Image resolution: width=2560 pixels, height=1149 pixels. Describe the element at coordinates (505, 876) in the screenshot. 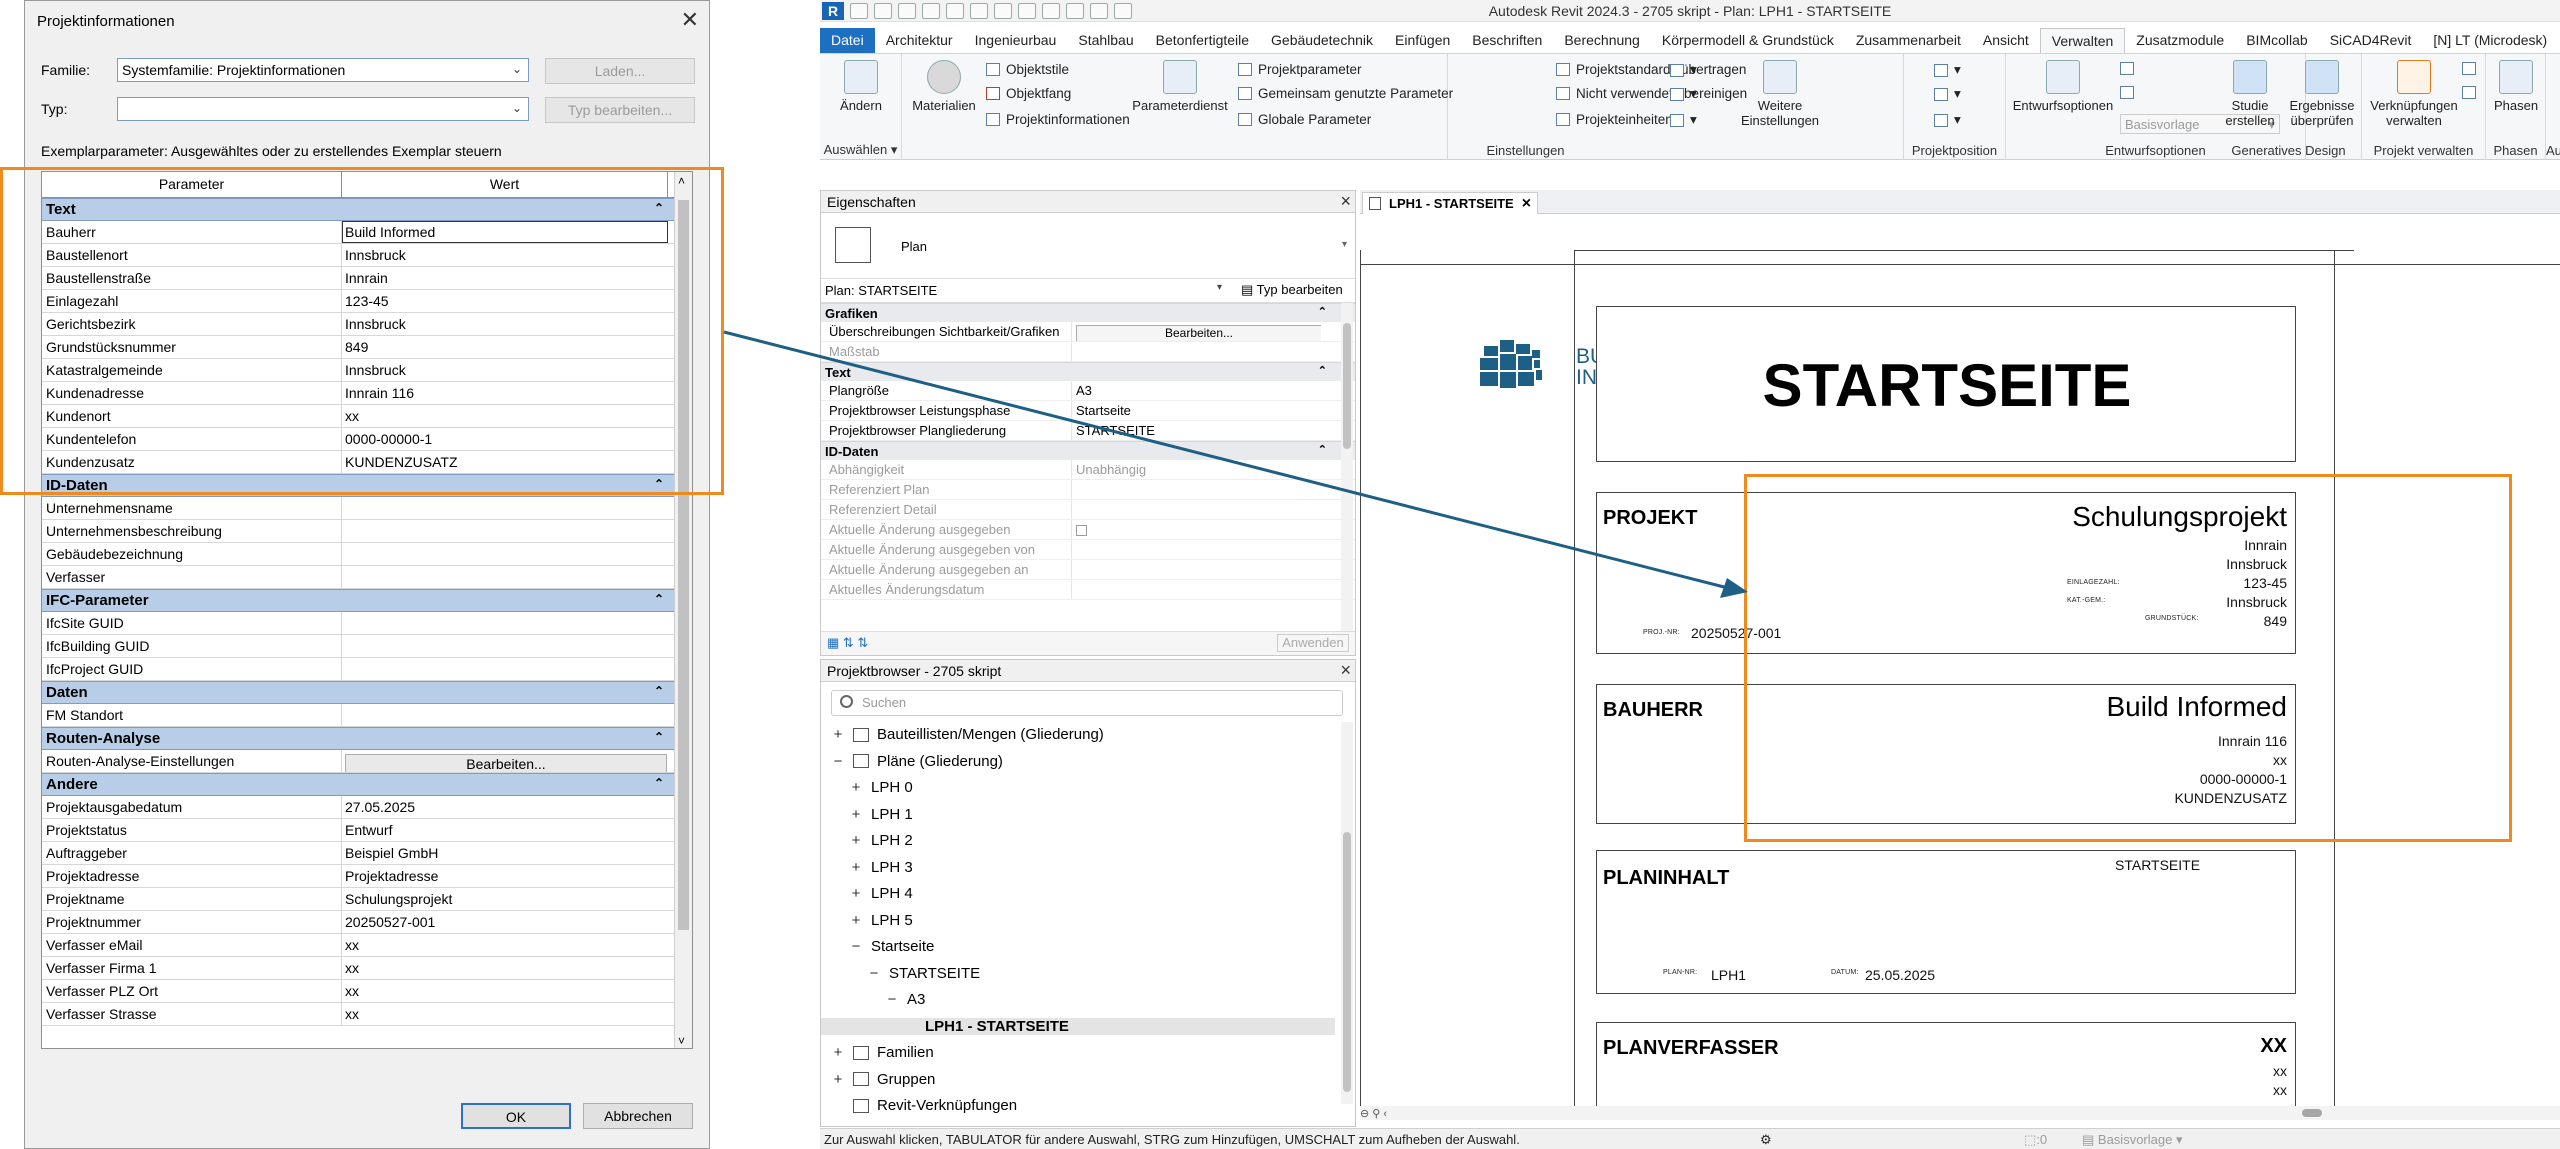

I see `parameter-value-field: Projektadresse` at that location.